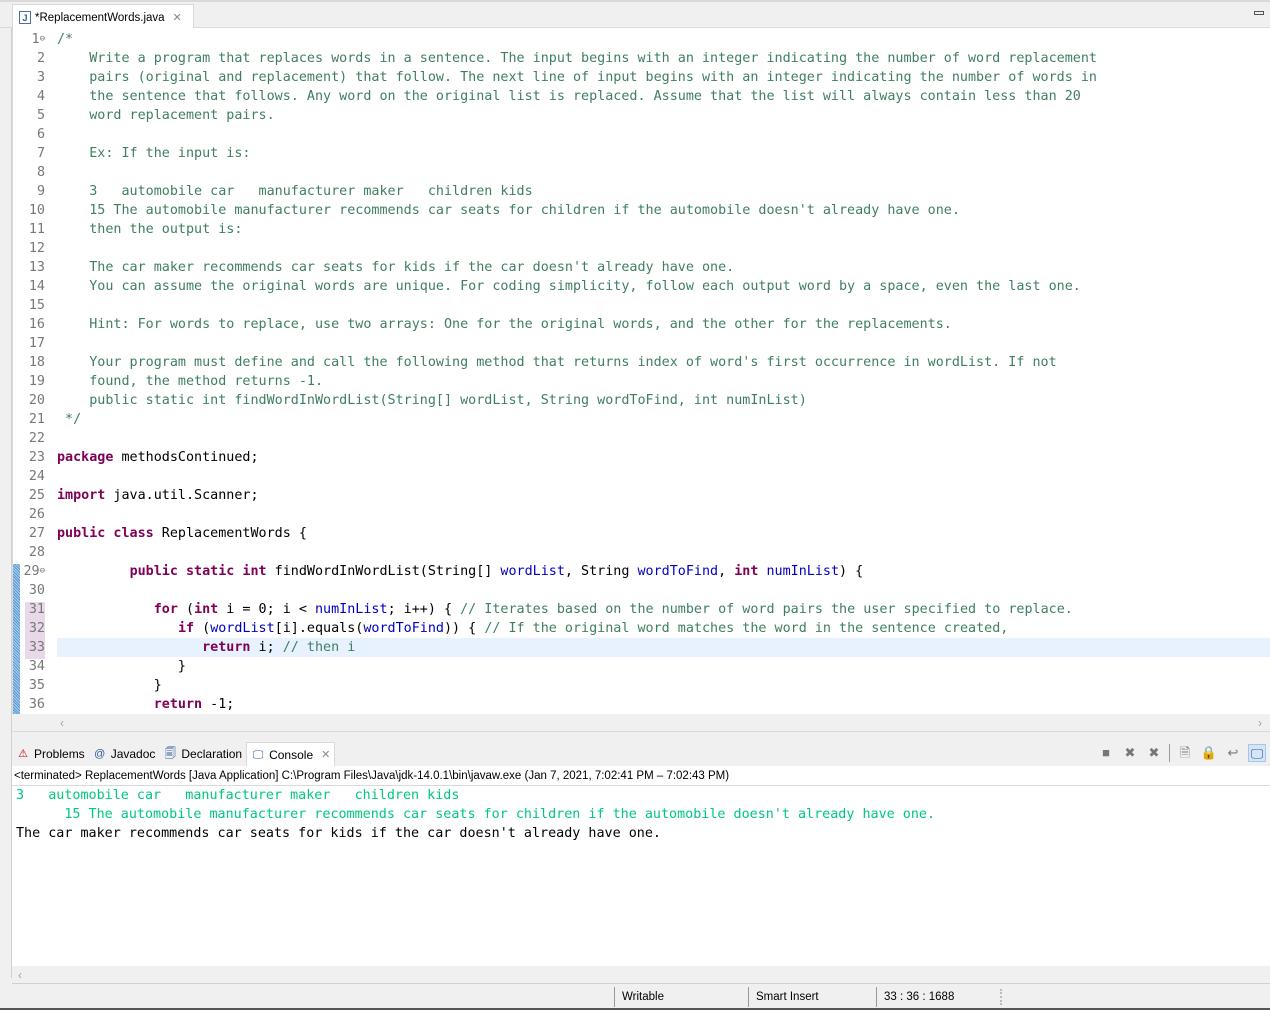 This screenshot has width=1270, height=1010. What do you see at coordinates (641, 647) in the screenshot?
I see `code-line: 33 return i; // then i` at bounding box center [641, 647].